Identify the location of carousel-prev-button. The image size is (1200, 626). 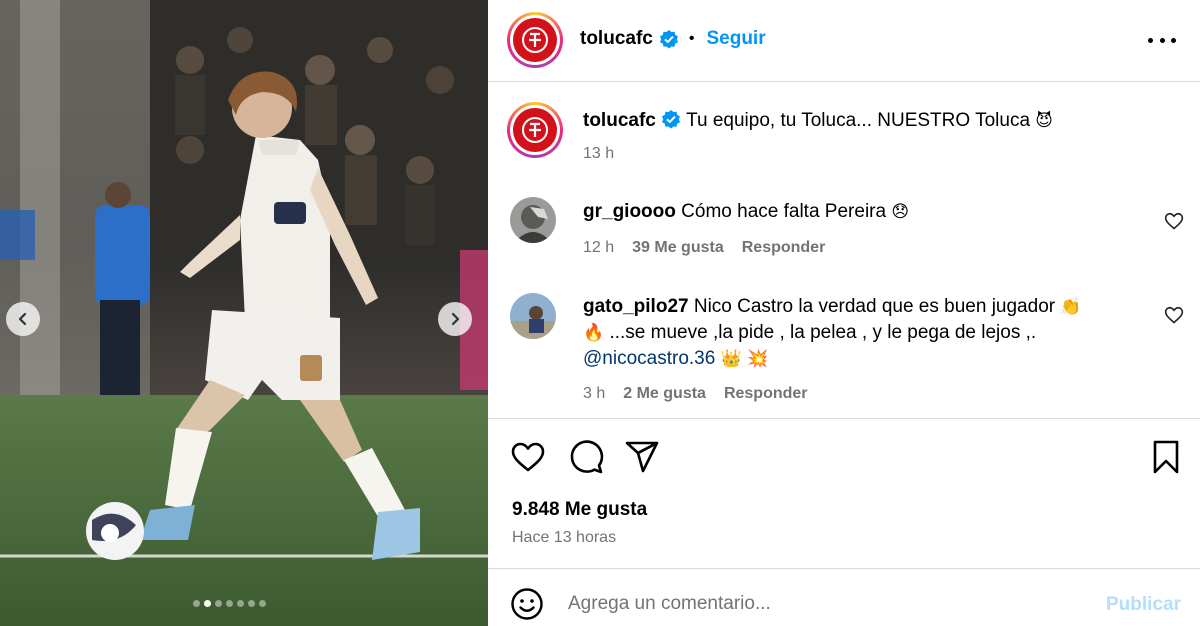
(23, 319).